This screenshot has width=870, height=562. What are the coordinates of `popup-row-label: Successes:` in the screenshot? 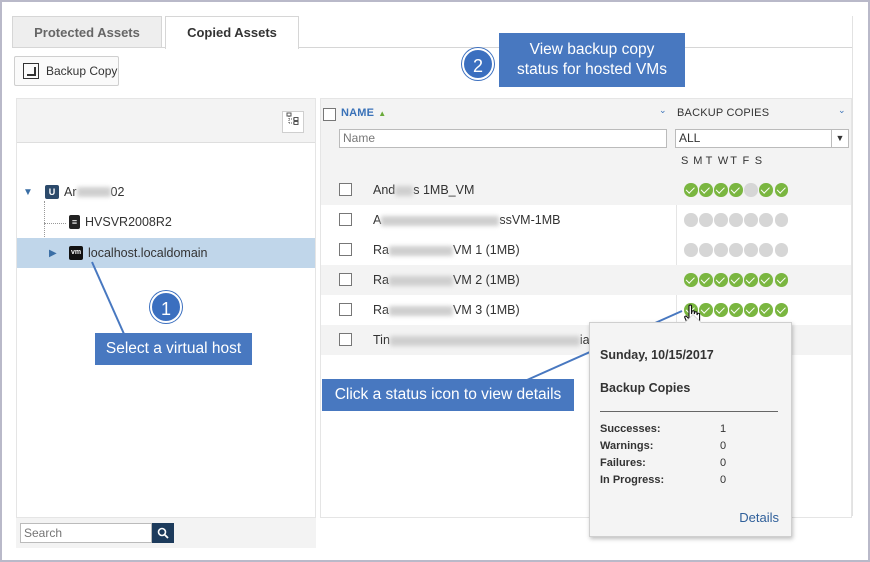 It's located at (630, 429).